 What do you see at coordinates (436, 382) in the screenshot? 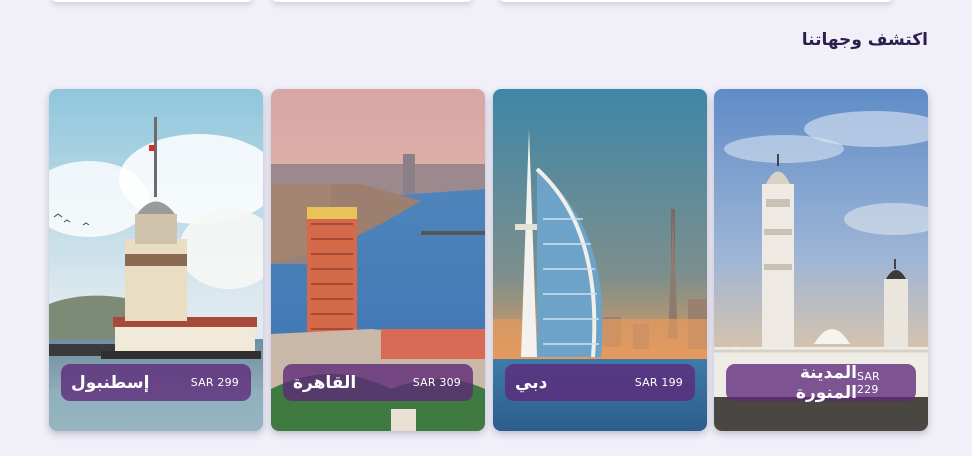
I see `destination-price: SAR 309` at bounding box center [436, 382].